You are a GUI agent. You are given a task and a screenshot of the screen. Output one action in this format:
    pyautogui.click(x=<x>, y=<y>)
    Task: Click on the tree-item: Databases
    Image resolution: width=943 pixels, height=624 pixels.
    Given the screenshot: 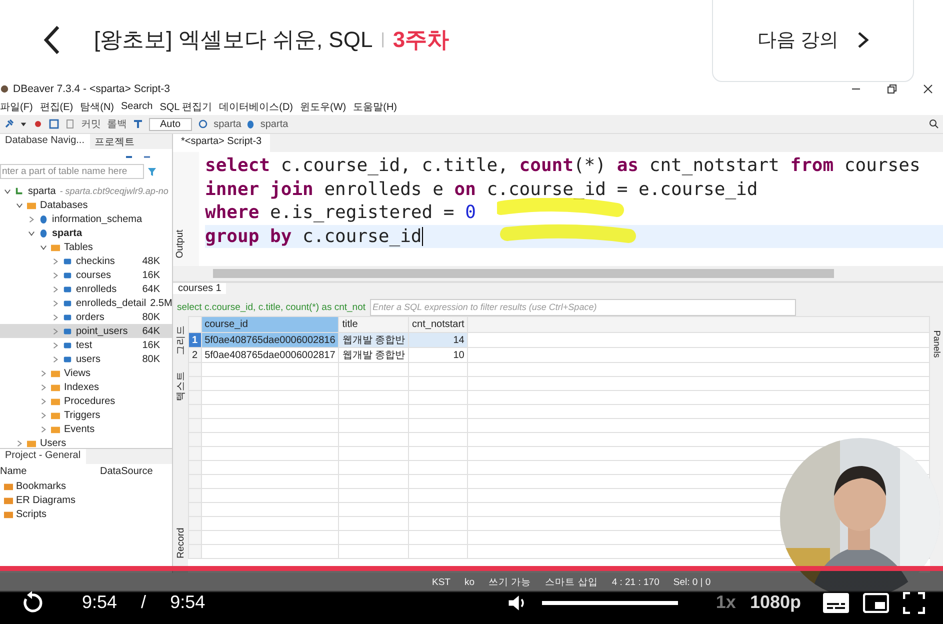 What is the action you would take?
    pyautogui.click(x=86, y=205)
    